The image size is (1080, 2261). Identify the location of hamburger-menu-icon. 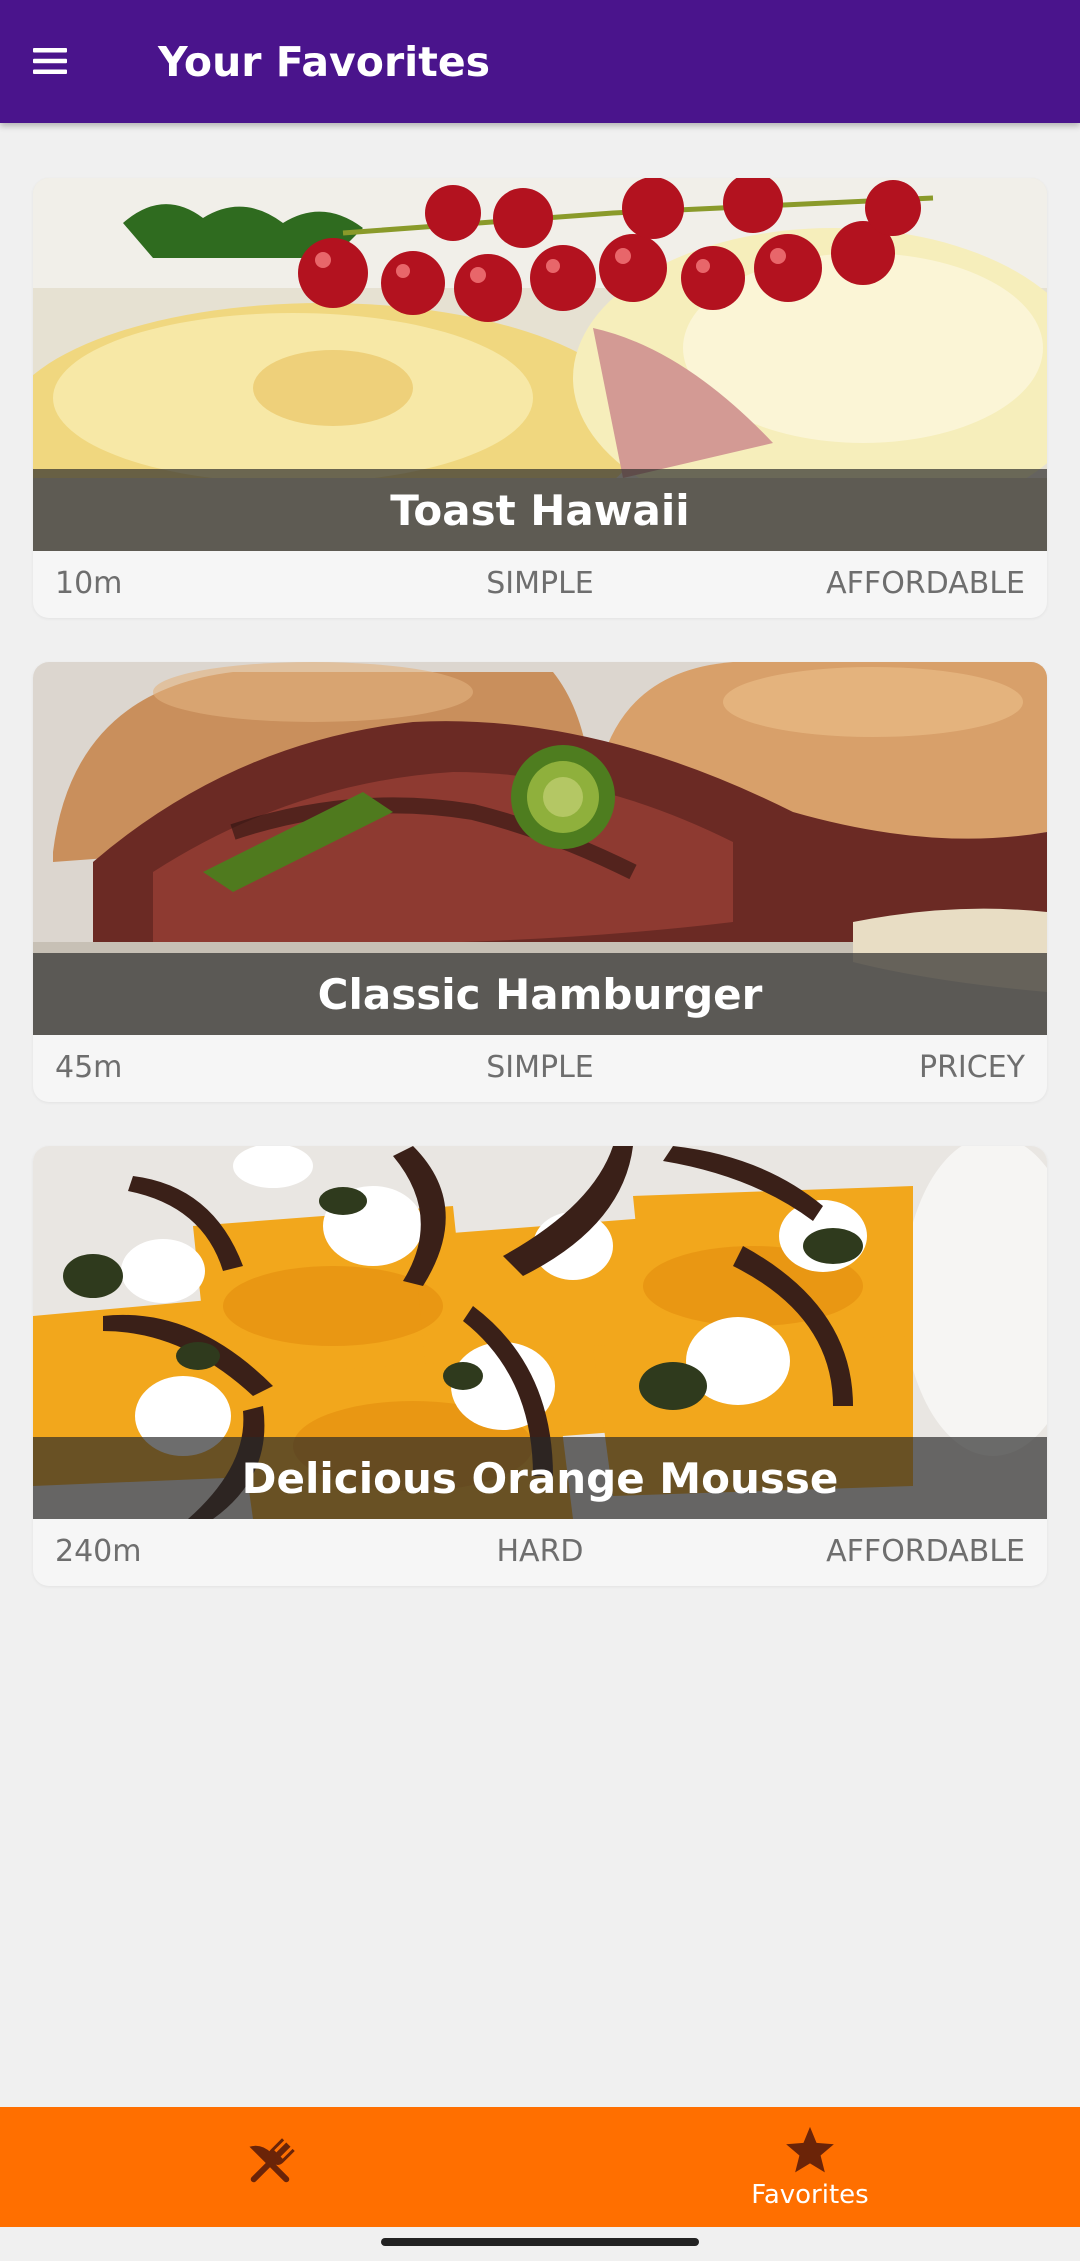
(50, 61).